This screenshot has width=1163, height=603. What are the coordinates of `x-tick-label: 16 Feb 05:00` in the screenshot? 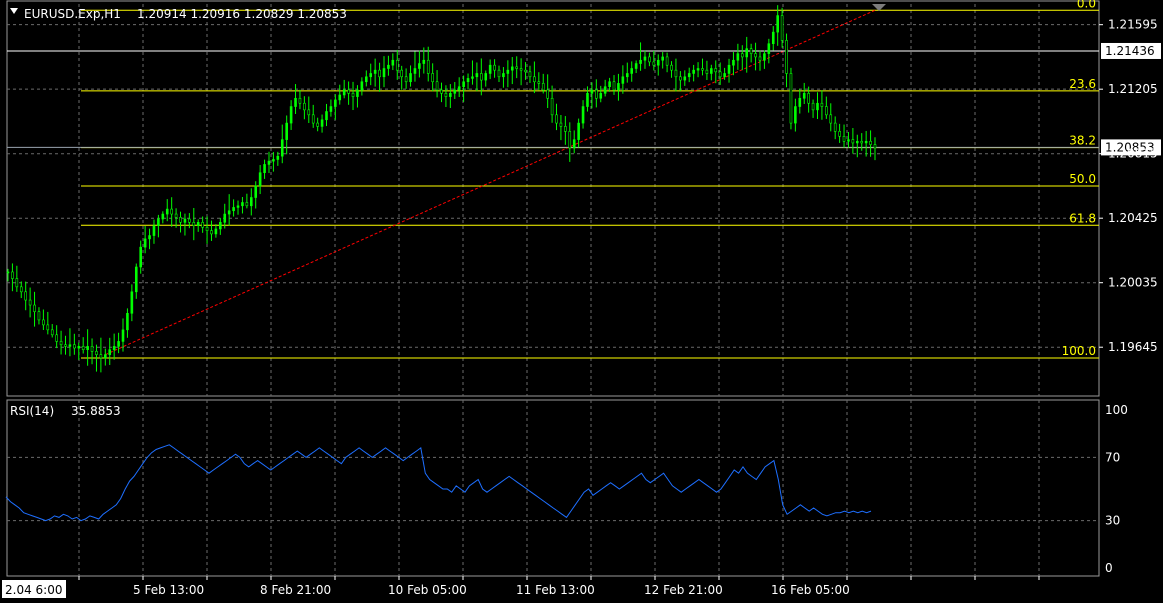 It's located at (810, 590).